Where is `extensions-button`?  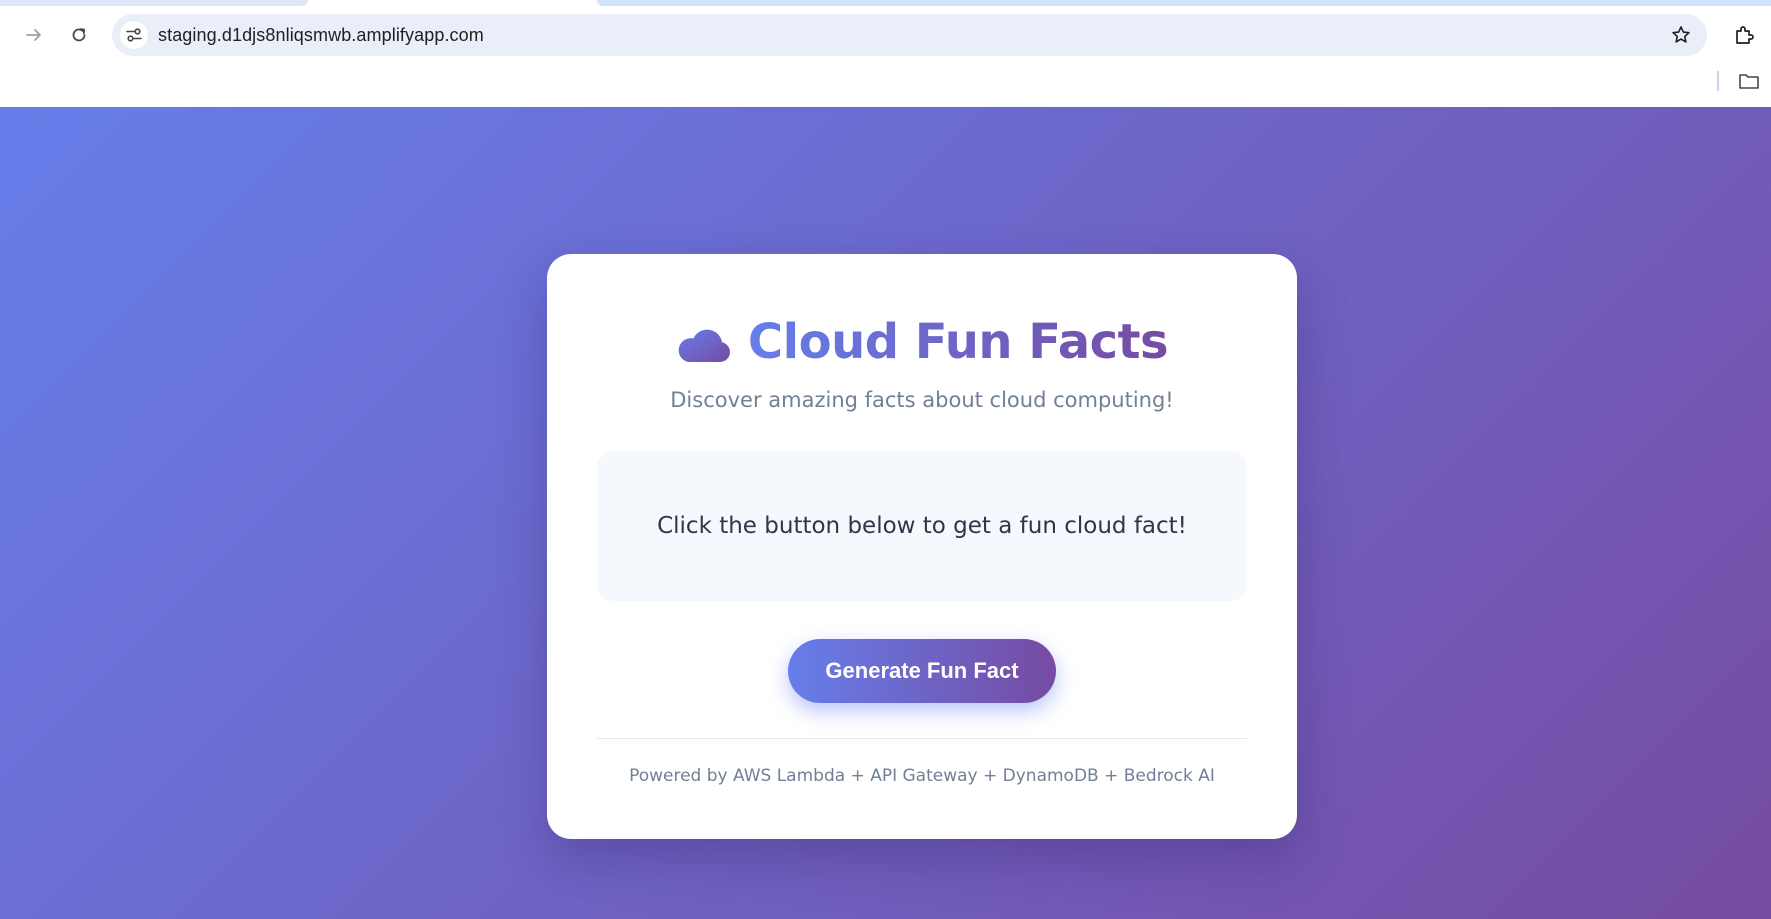 extensions-button is located at coordinates (1744, 35).